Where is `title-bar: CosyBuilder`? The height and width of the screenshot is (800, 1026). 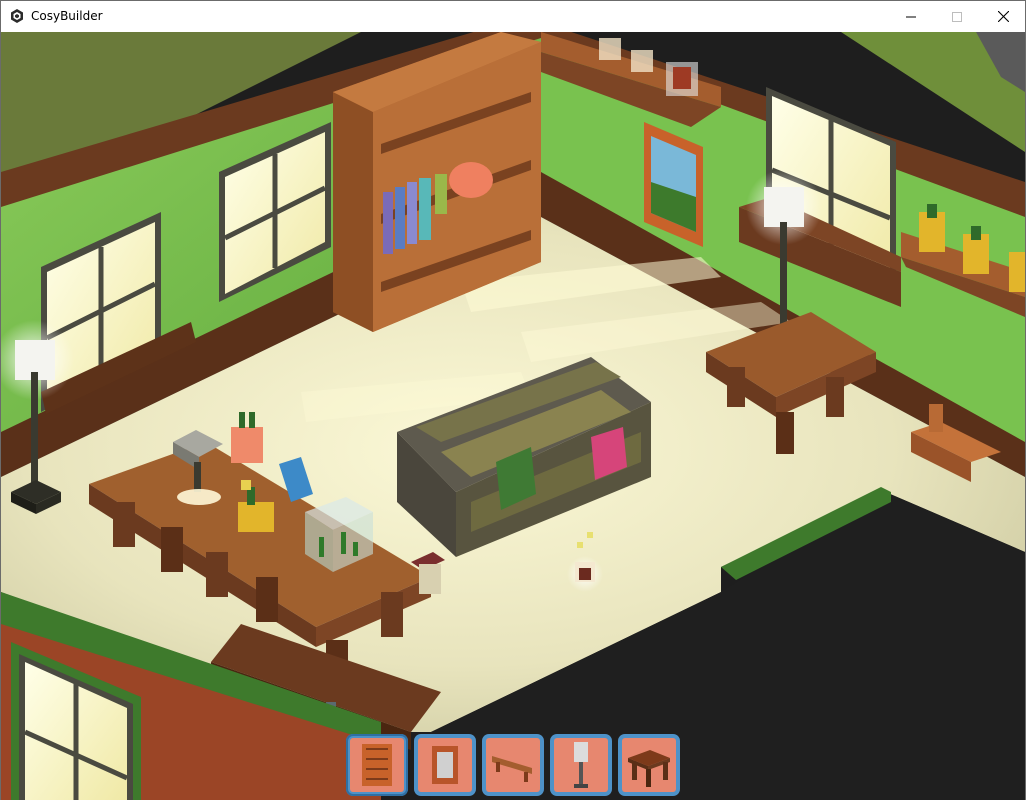 title-bar: CosyBuilder is located at coordinates (513, 16).